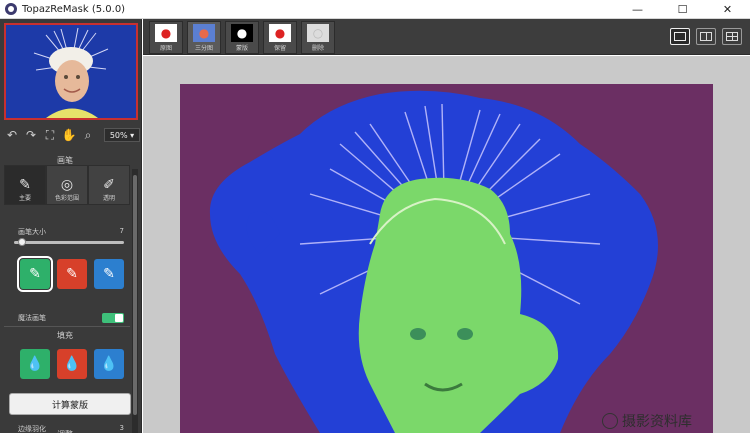 The width and height of the screenshot is (750, 433). I want to click on keep-fill-icon: 💧, so click(35, 364).